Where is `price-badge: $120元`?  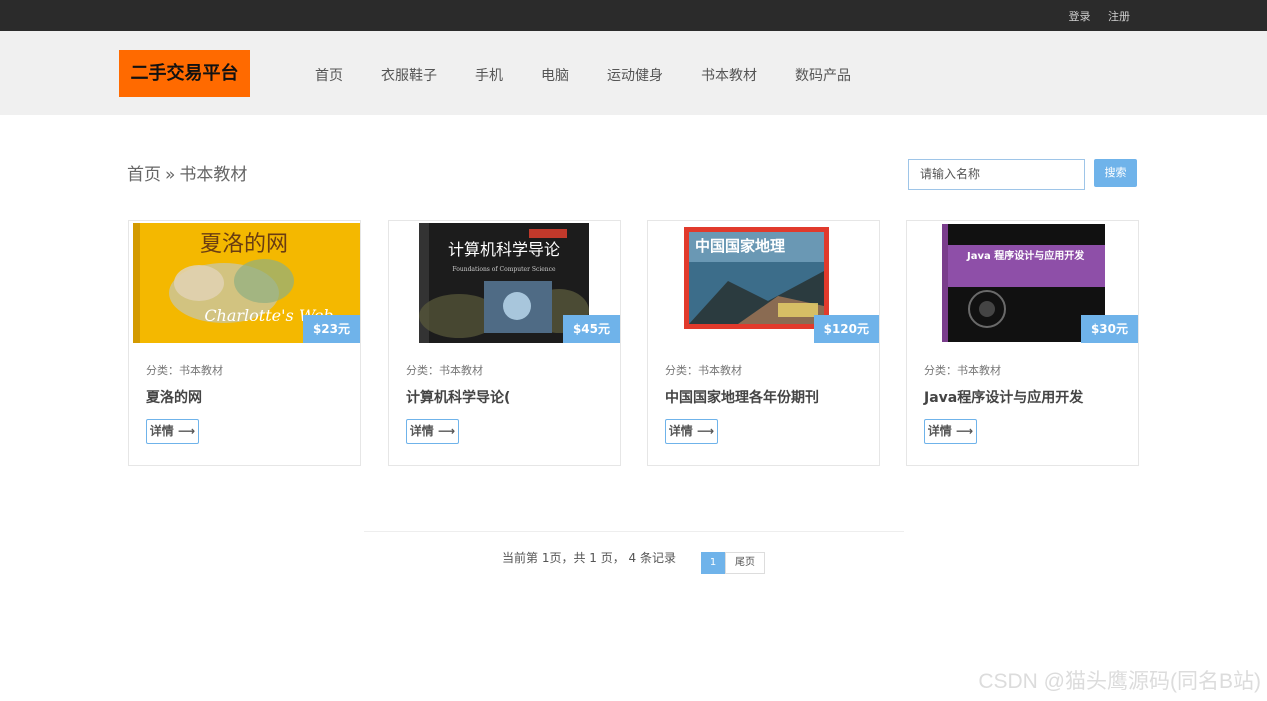
price-badge: $120元 is located at coordinates (846, 329).